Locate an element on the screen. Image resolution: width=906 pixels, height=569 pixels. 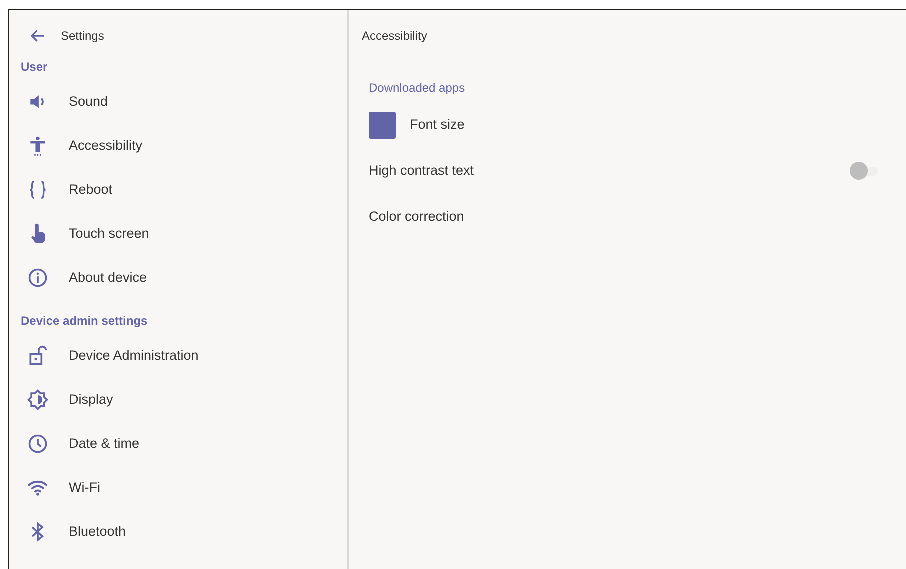
settings-title: Settings is located at coordinates (82, 36).